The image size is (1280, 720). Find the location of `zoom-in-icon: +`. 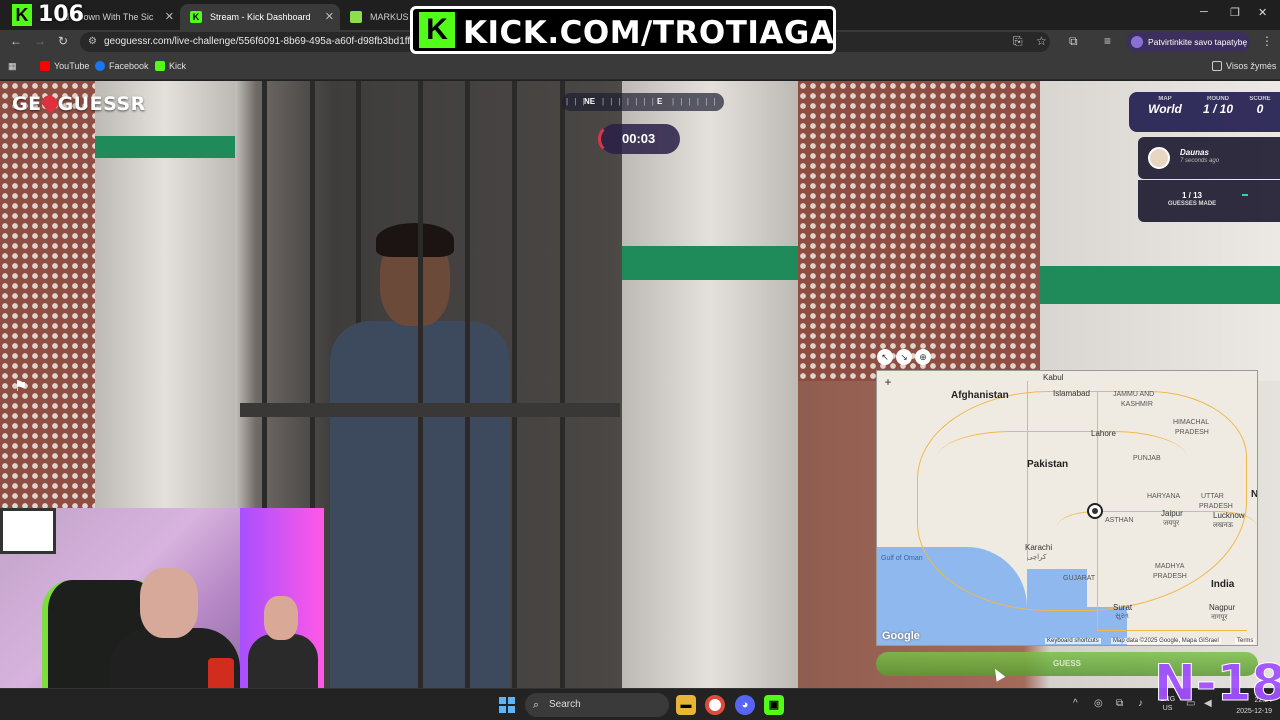

zoom-in-icon: + is located at coordinates (888, 382).